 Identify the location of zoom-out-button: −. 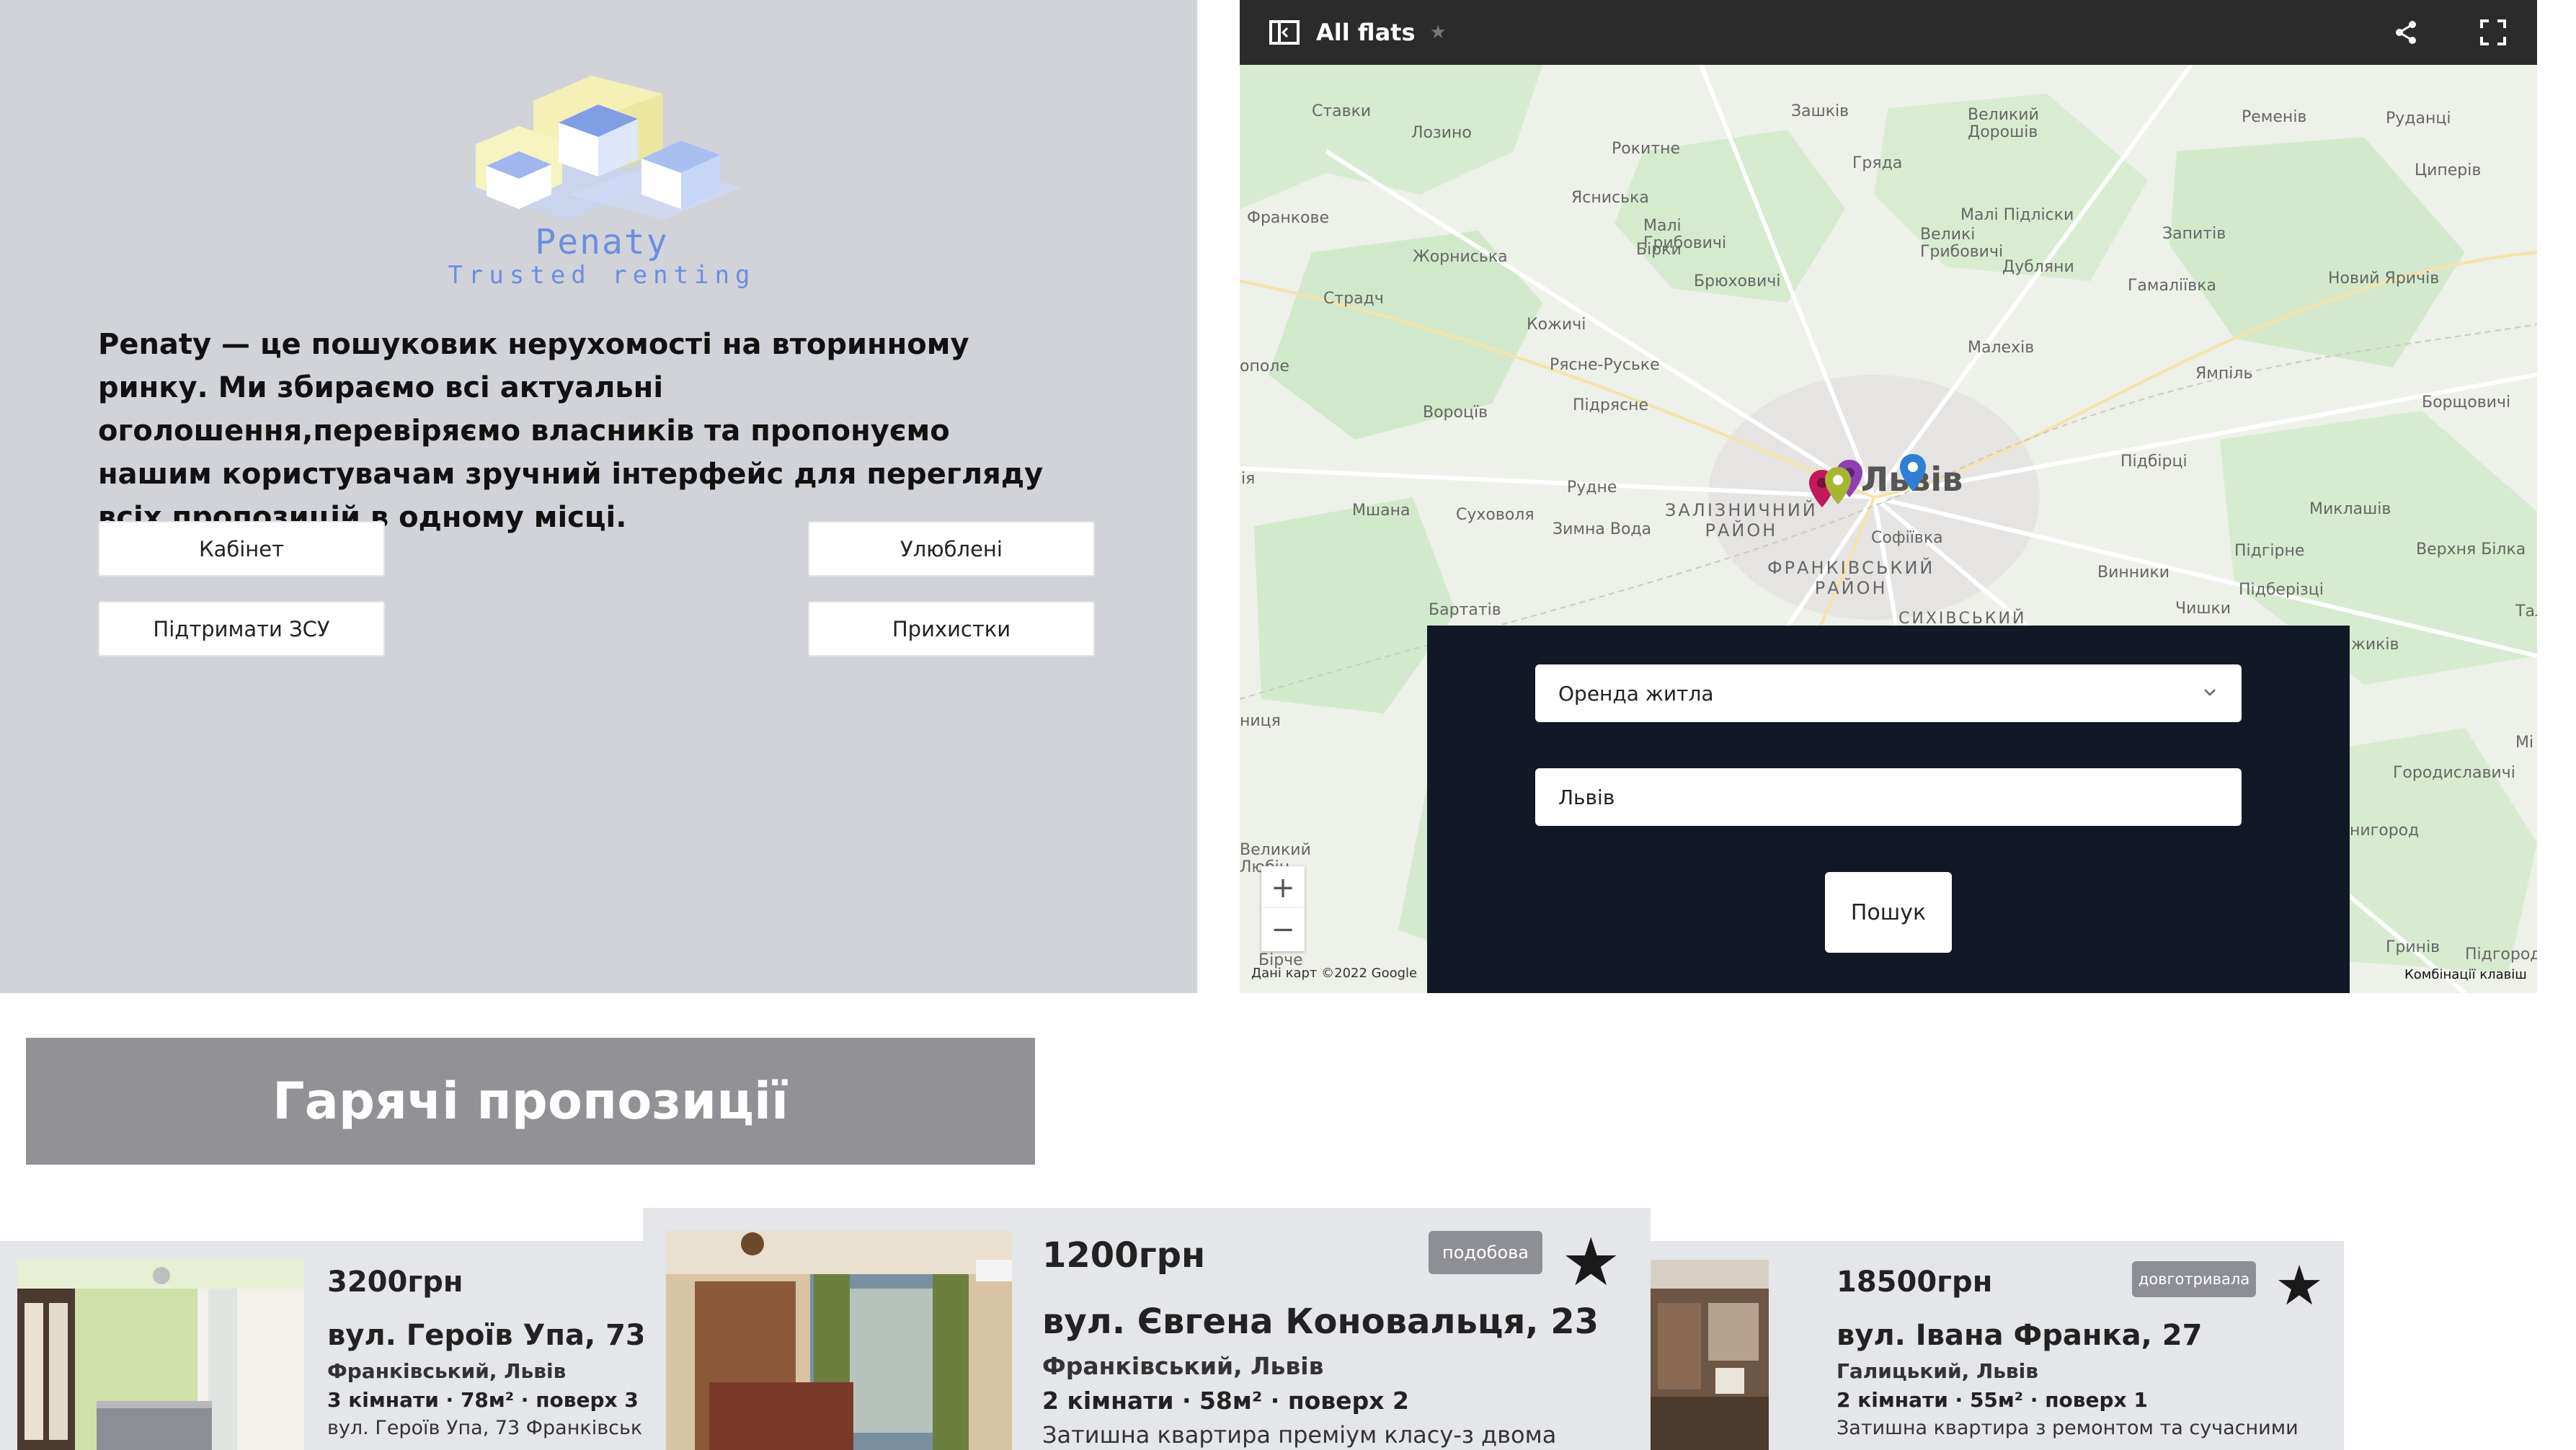
(1283, 930).